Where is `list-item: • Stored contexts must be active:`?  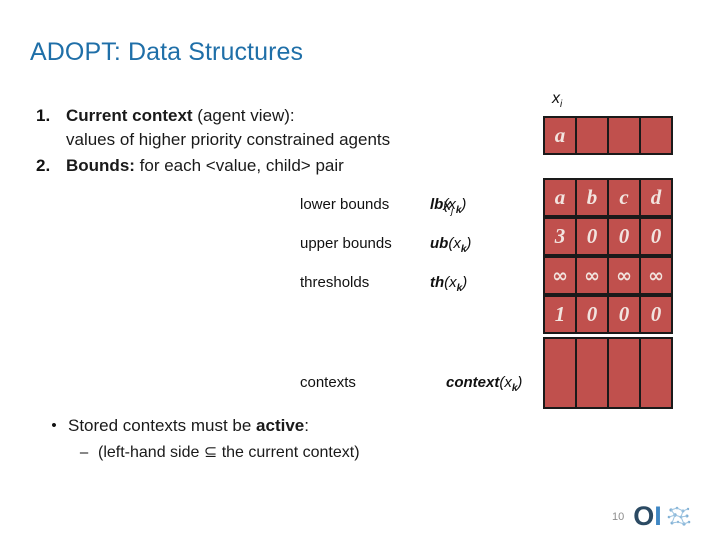
list-item: • Stored contexts must be active: is located at coordinates (300, 425).